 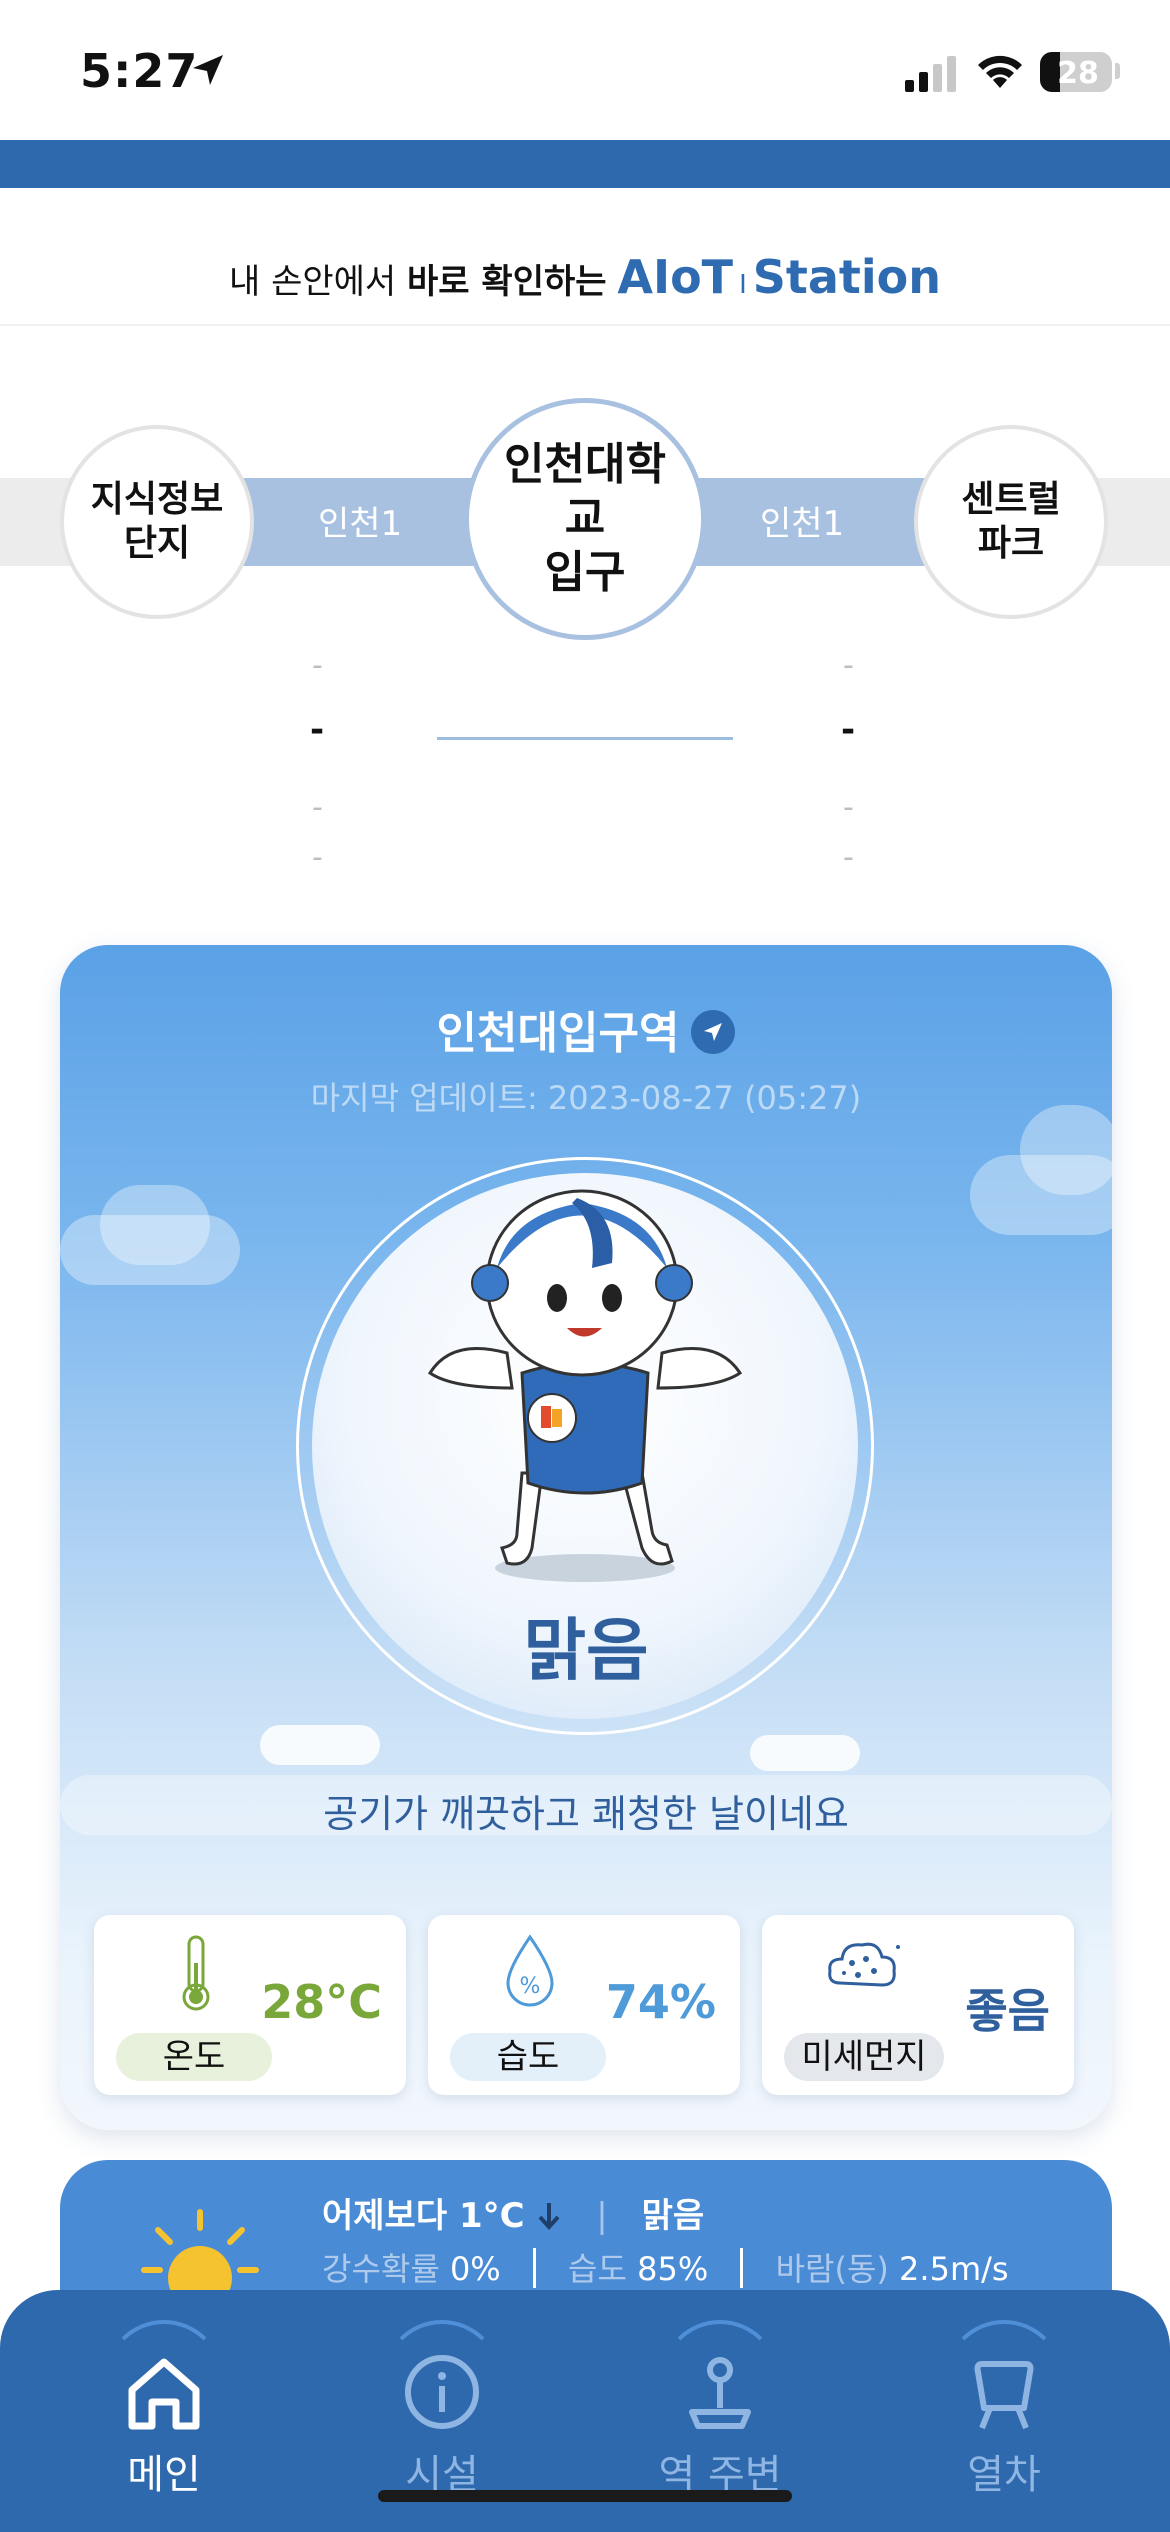 What do you see at coordinates (585, 519) in the screenshot?
I see `station-current: 인천대학교 입구` at bounding box center [585, 519].